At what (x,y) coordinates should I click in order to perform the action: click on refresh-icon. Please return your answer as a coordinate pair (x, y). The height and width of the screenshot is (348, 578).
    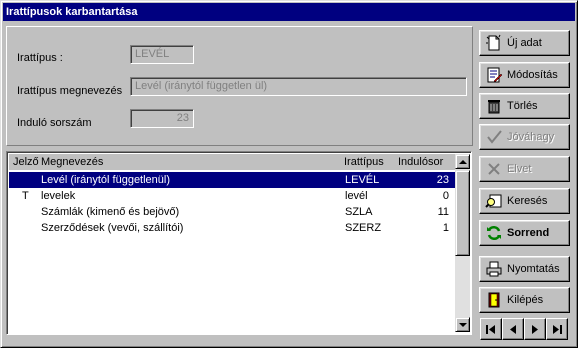
    Looking at the image, I should click on (494, 233).